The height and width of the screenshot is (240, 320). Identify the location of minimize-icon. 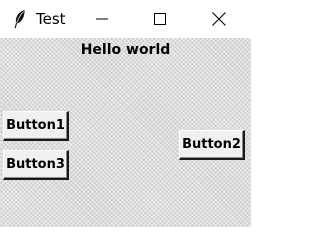
(102, 19).